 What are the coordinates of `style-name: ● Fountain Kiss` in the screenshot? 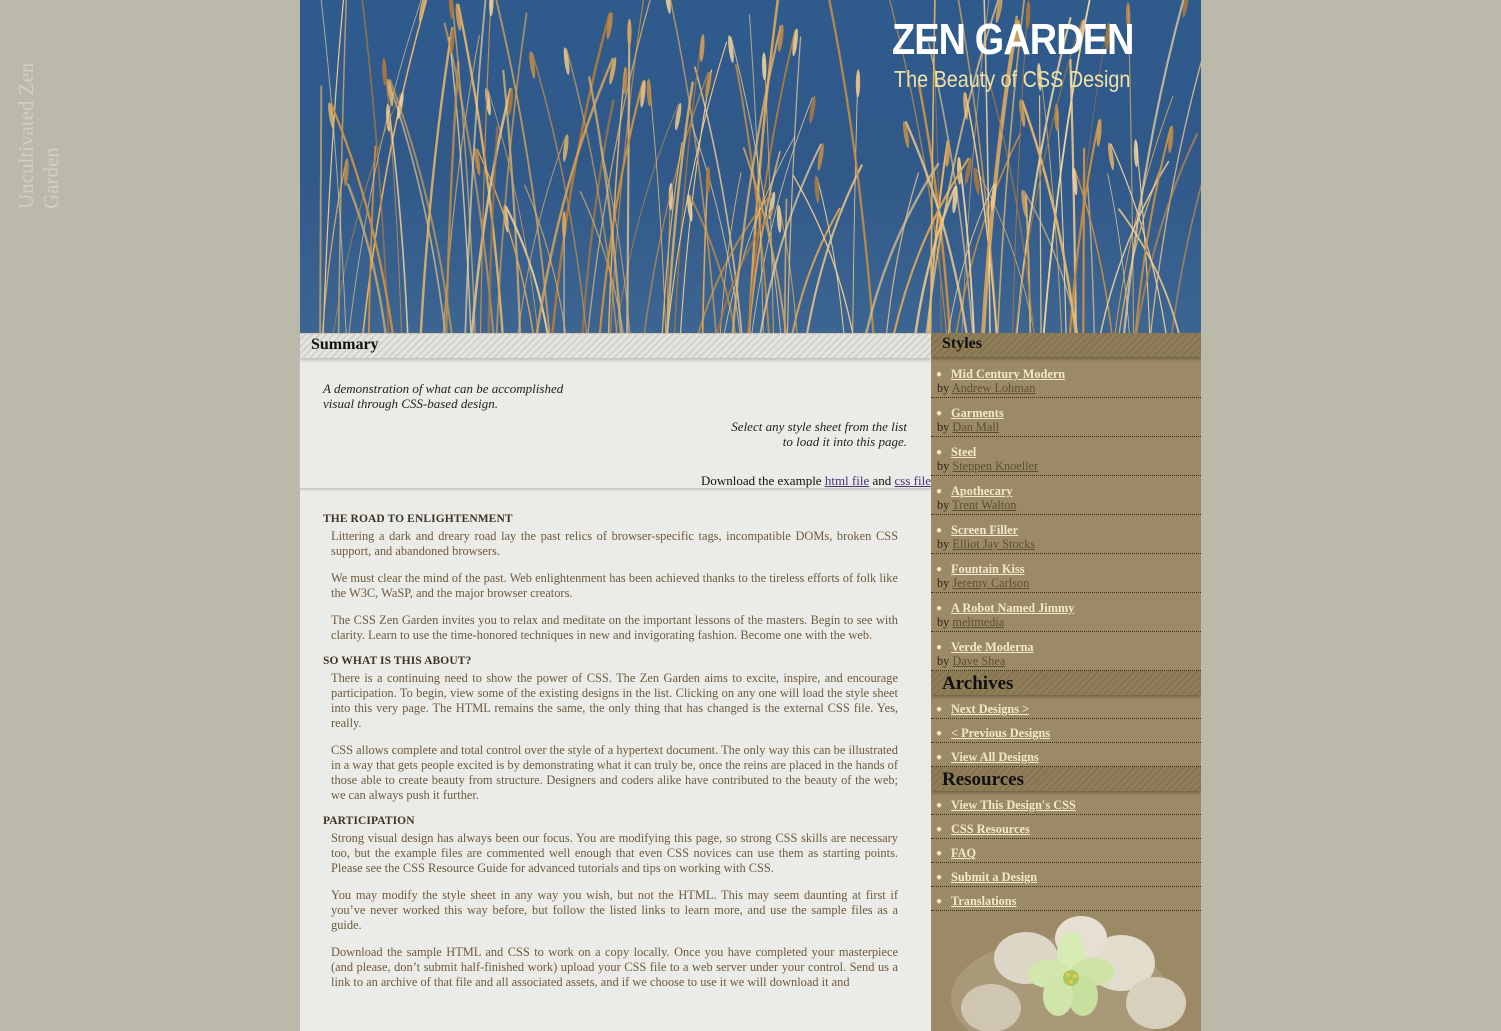 It's located at (980, 569).